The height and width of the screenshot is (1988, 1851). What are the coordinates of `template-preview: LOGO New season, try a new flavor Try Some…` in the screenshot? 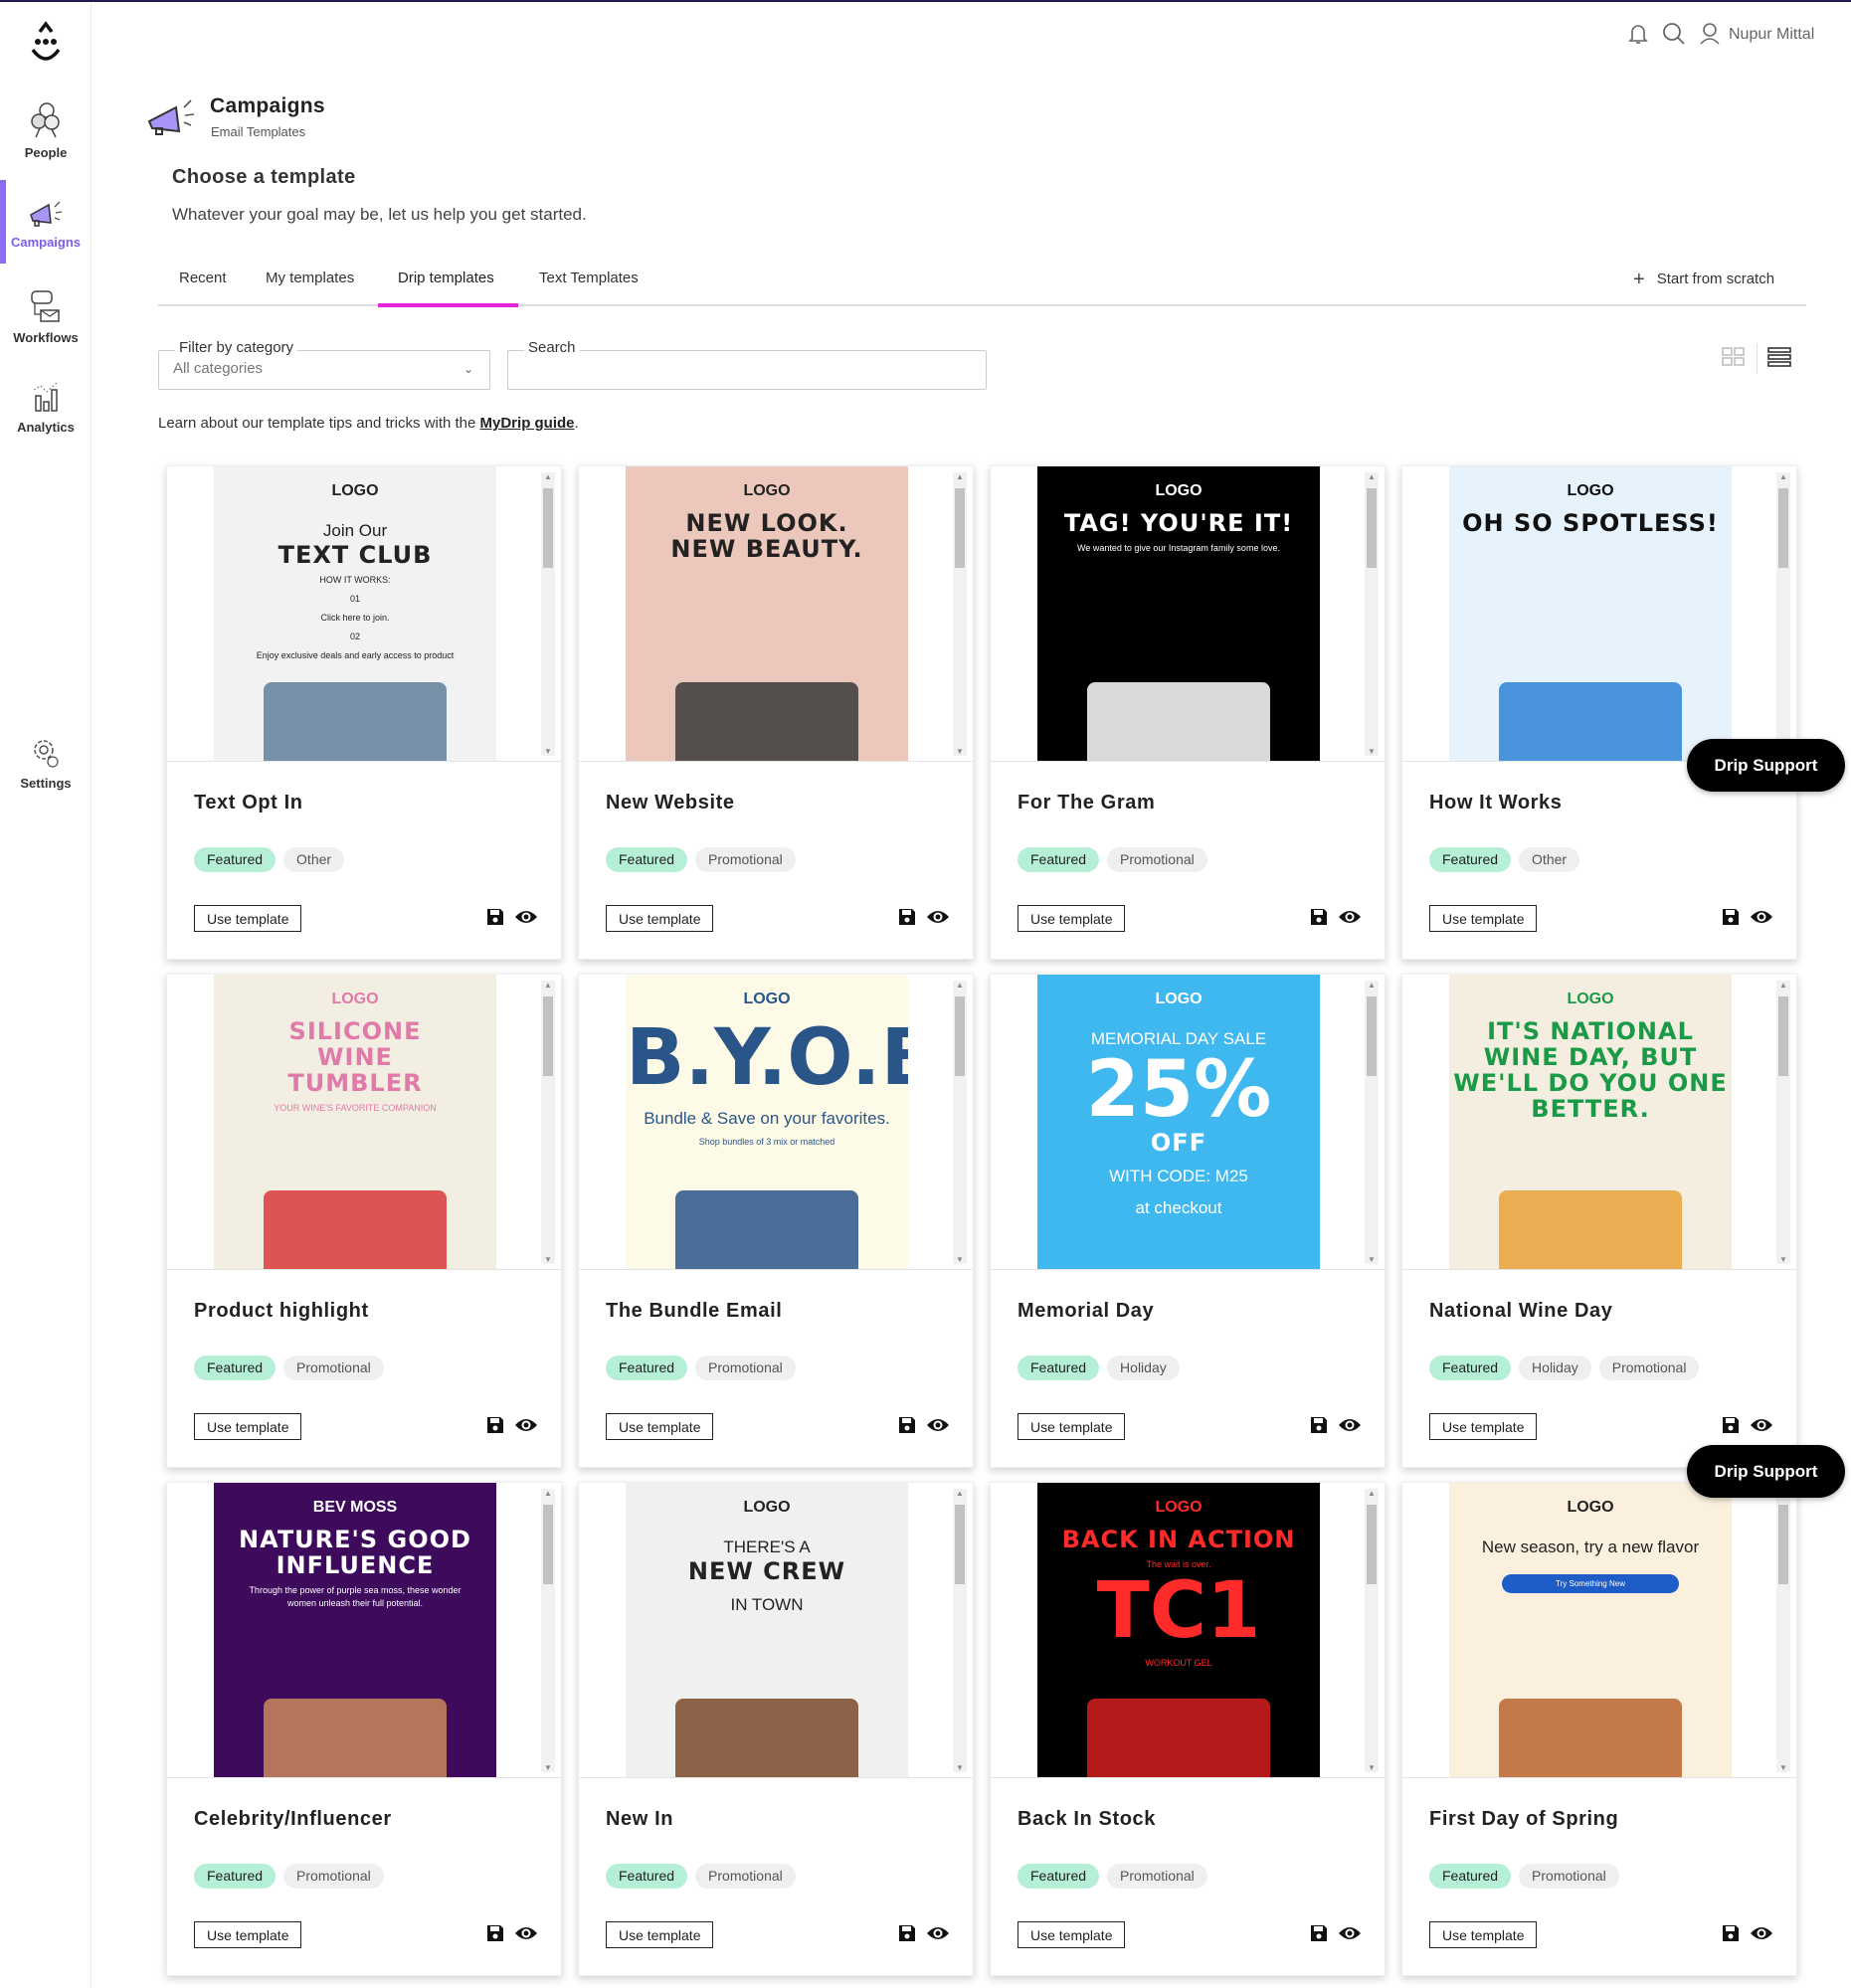 It's located at (1599, 1630).